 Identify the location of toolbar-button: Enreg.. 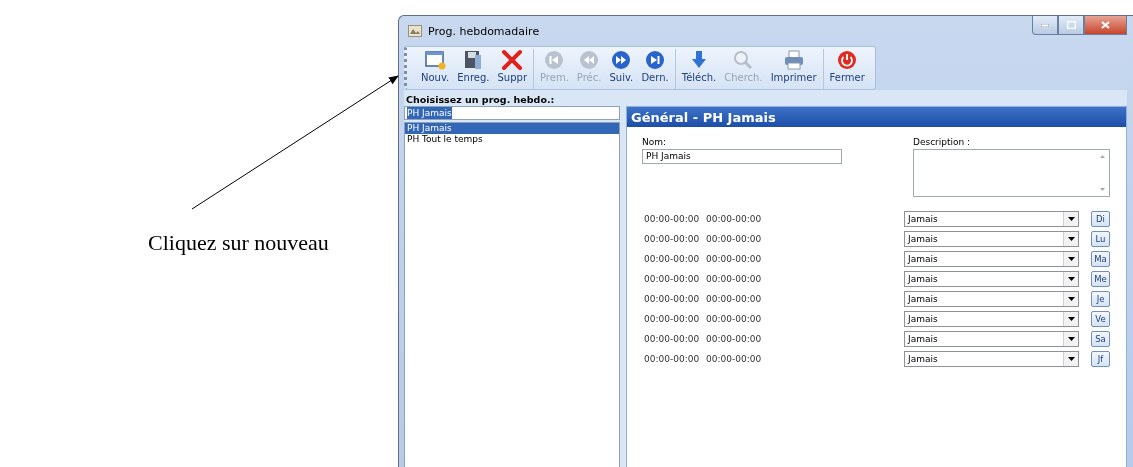
(473, 69).